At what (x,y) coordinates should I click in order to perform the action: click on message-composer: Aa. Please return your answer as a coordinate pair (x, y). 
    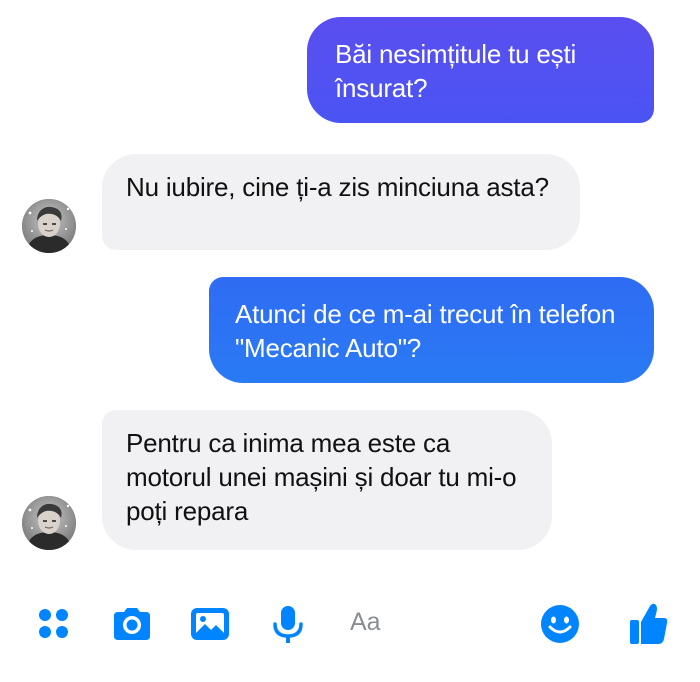
    Looking at the image, I should click on (350, 630).